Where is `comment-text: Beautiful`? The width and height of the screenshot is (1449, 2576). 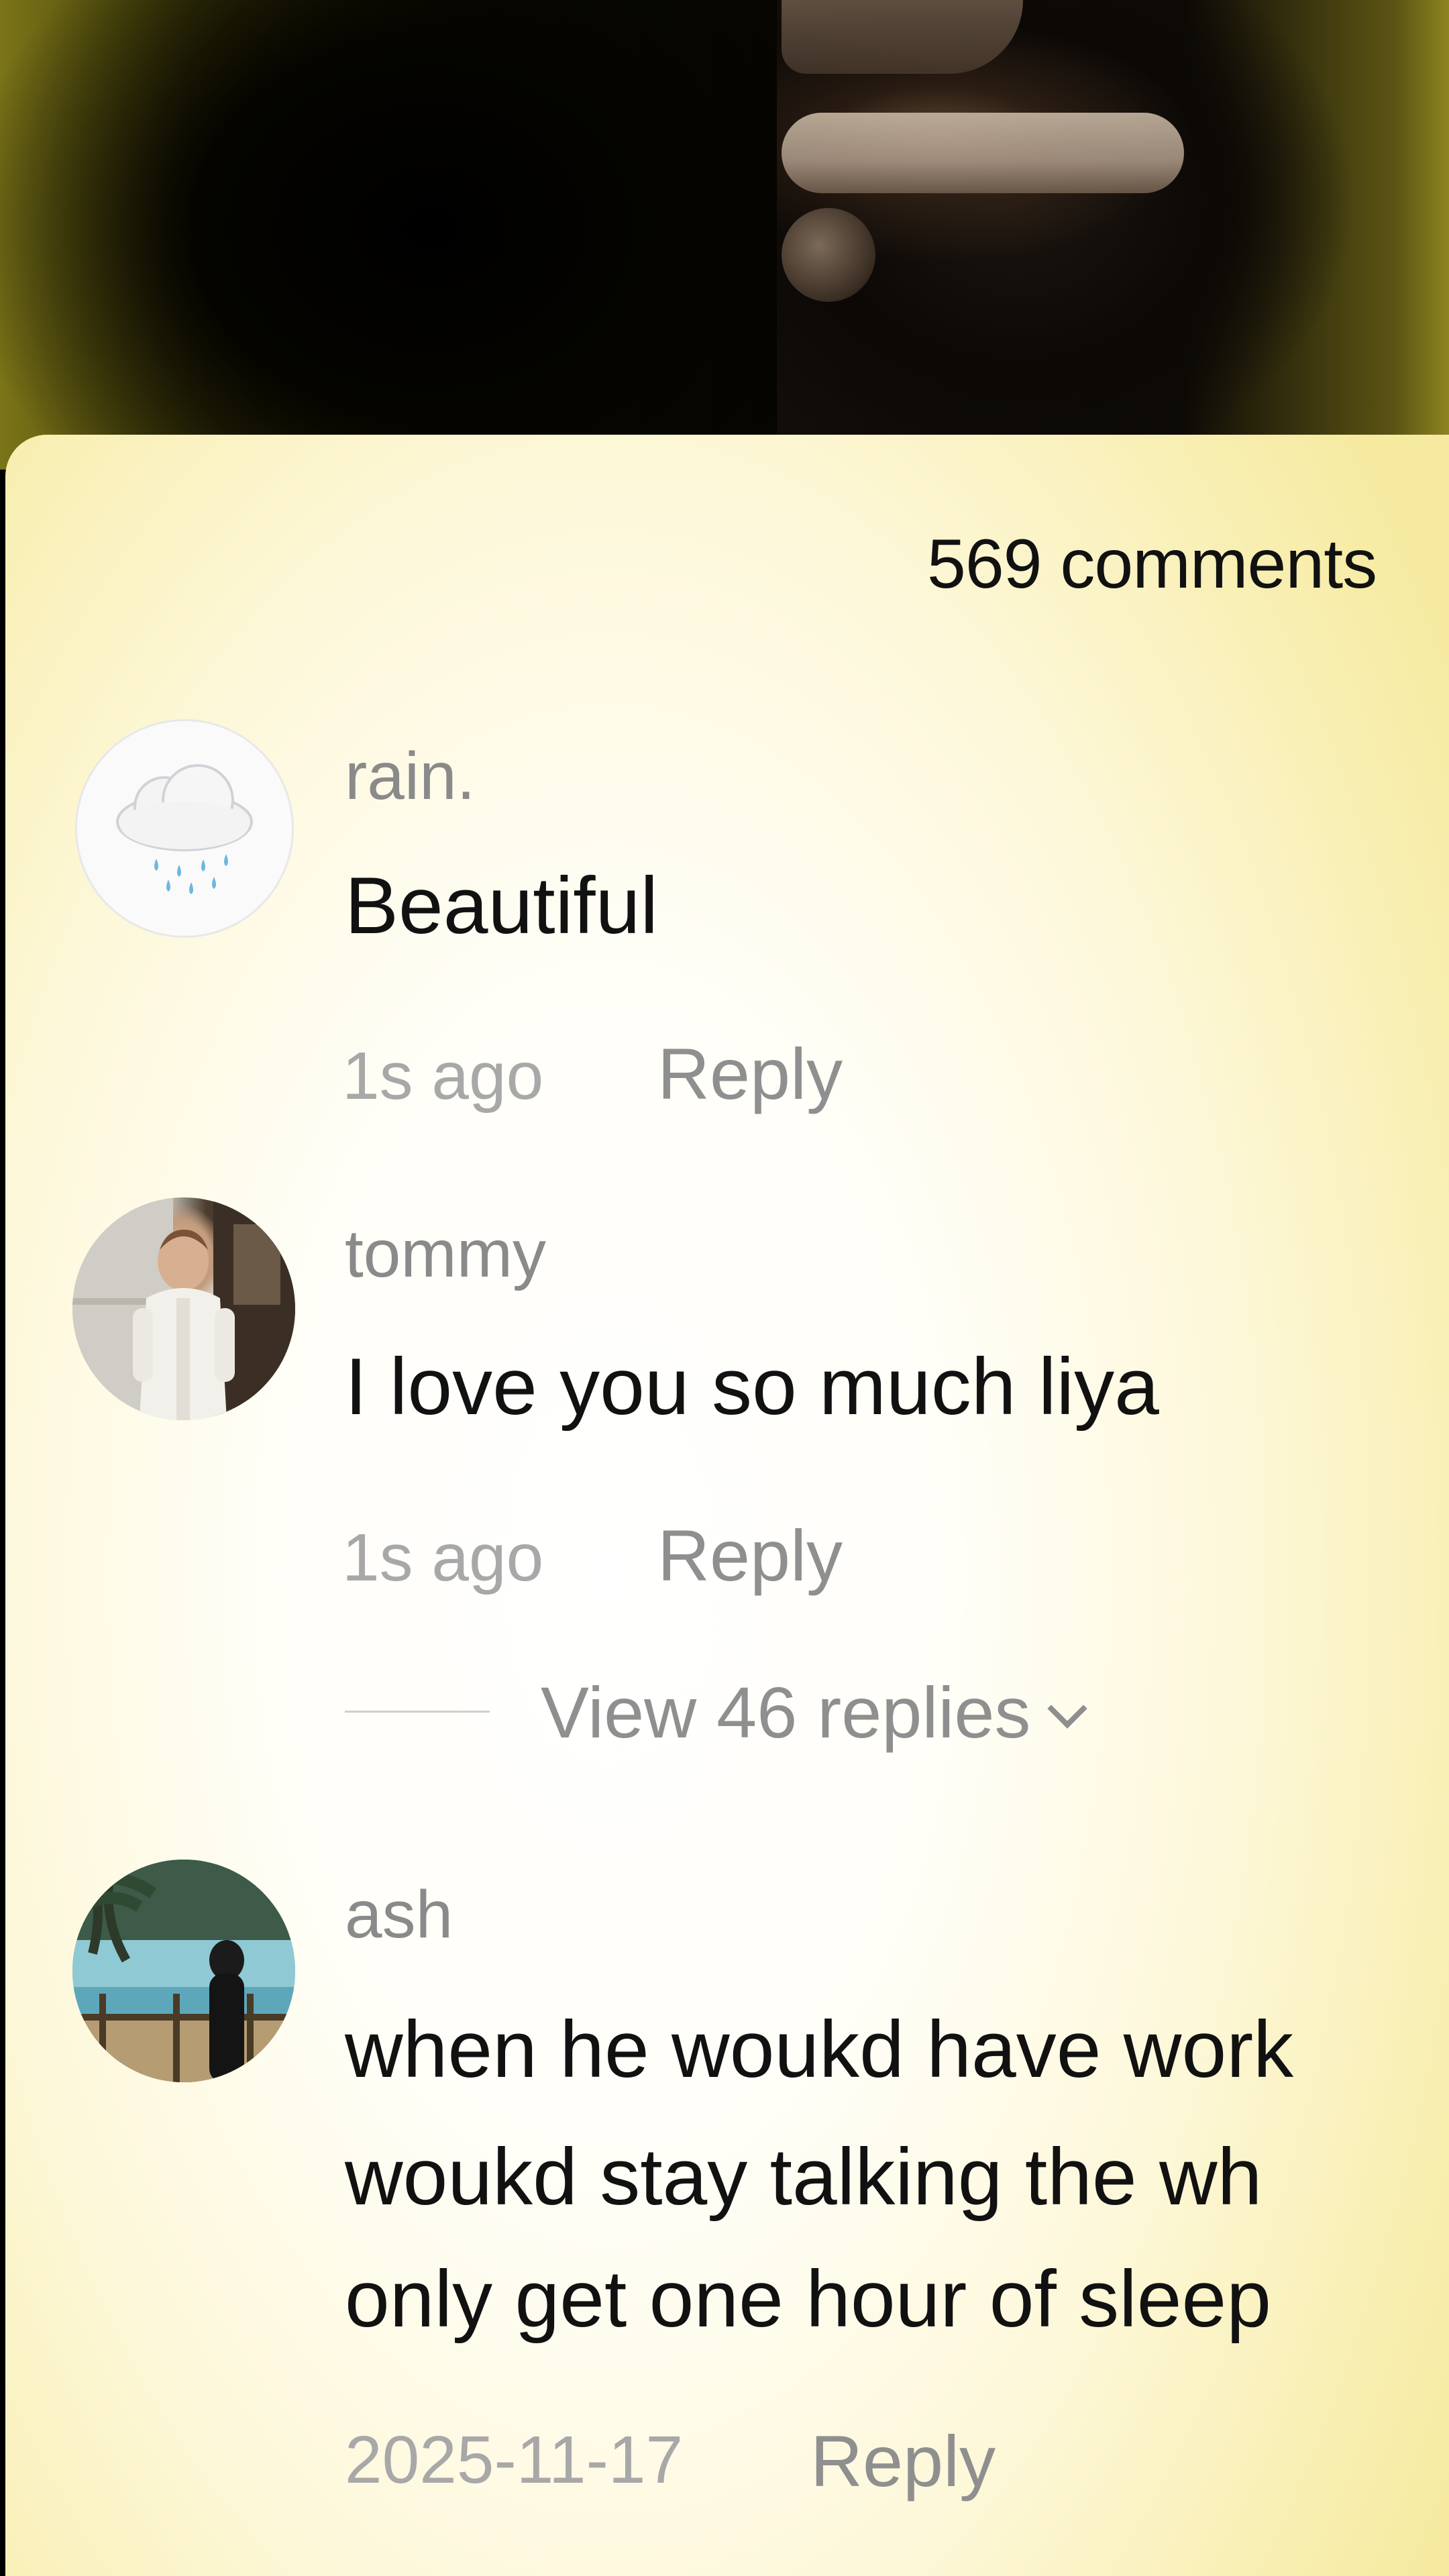
comment-text: Beautiful is located at coordinates (501, 906).